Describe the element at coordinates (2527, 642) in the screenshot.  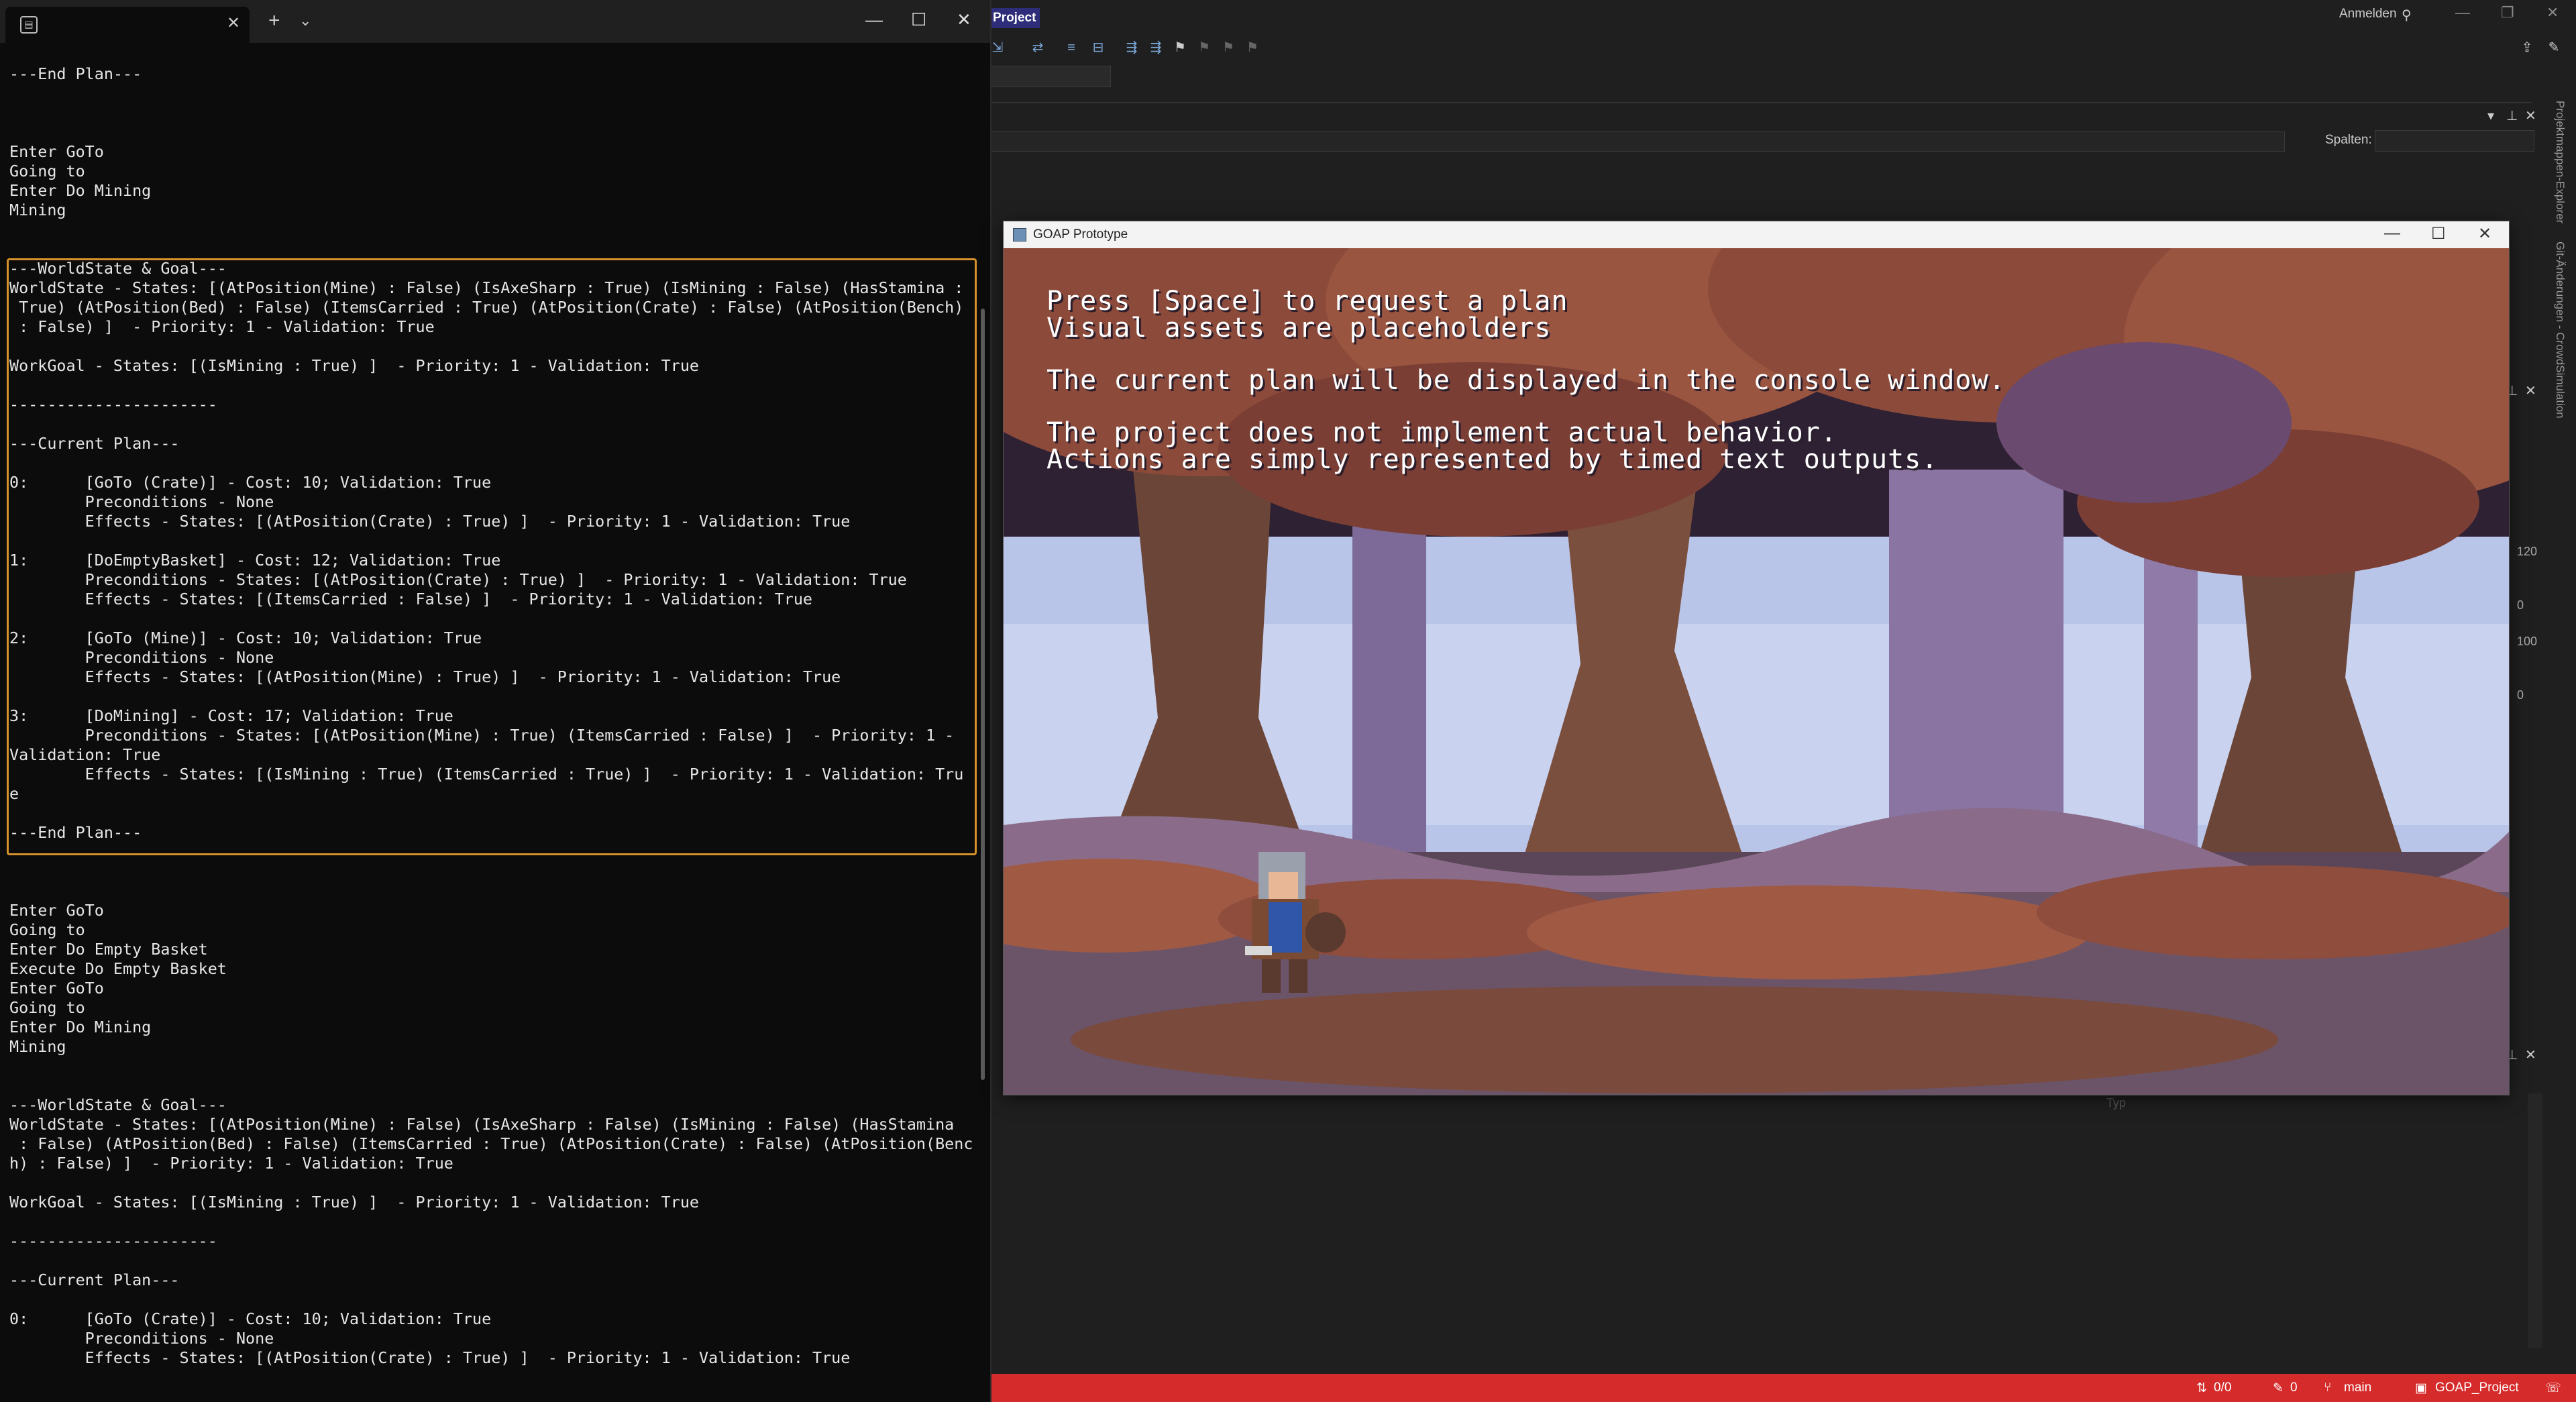
I see `axis-value: 100` at that location.